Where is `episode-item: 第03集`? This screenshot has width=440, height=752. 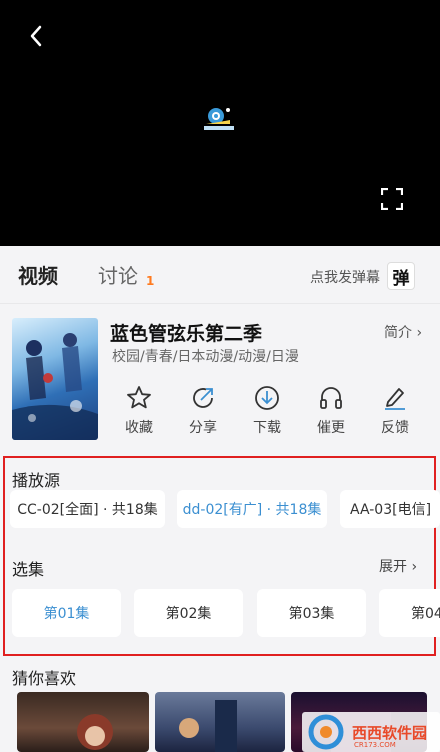 episode-item: 第03集 is located at coordinates (311, 613).